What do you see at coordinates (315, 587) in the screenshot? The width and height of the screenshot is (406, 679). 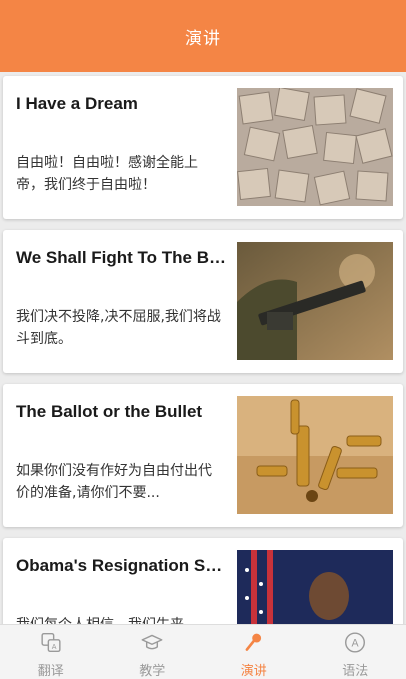 I see `speech-thumbnail-obama` at bounding box center [315, 587].